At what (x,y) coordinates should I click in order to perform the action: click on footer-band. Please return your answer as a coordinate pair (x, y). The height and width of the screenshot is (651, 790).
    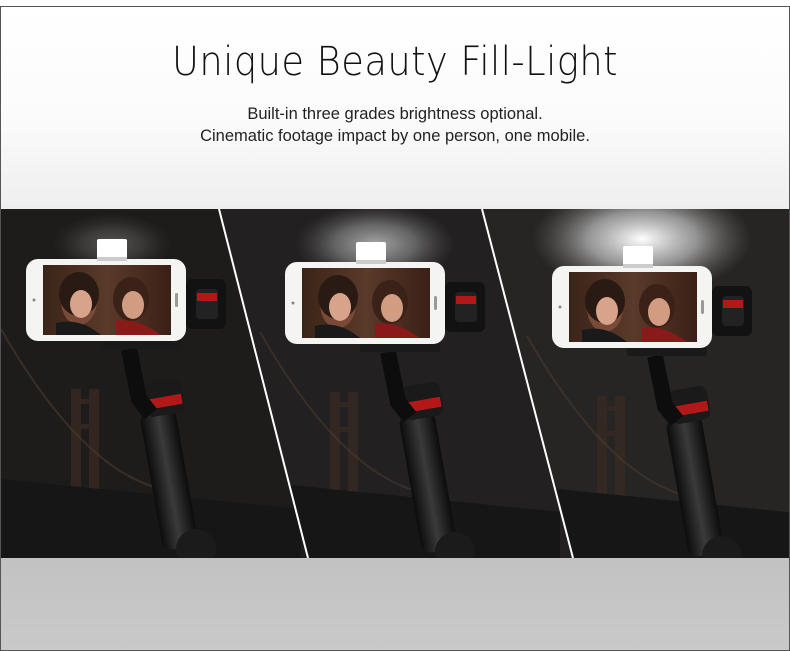
    Looking at the image, I should click on (395, 604).